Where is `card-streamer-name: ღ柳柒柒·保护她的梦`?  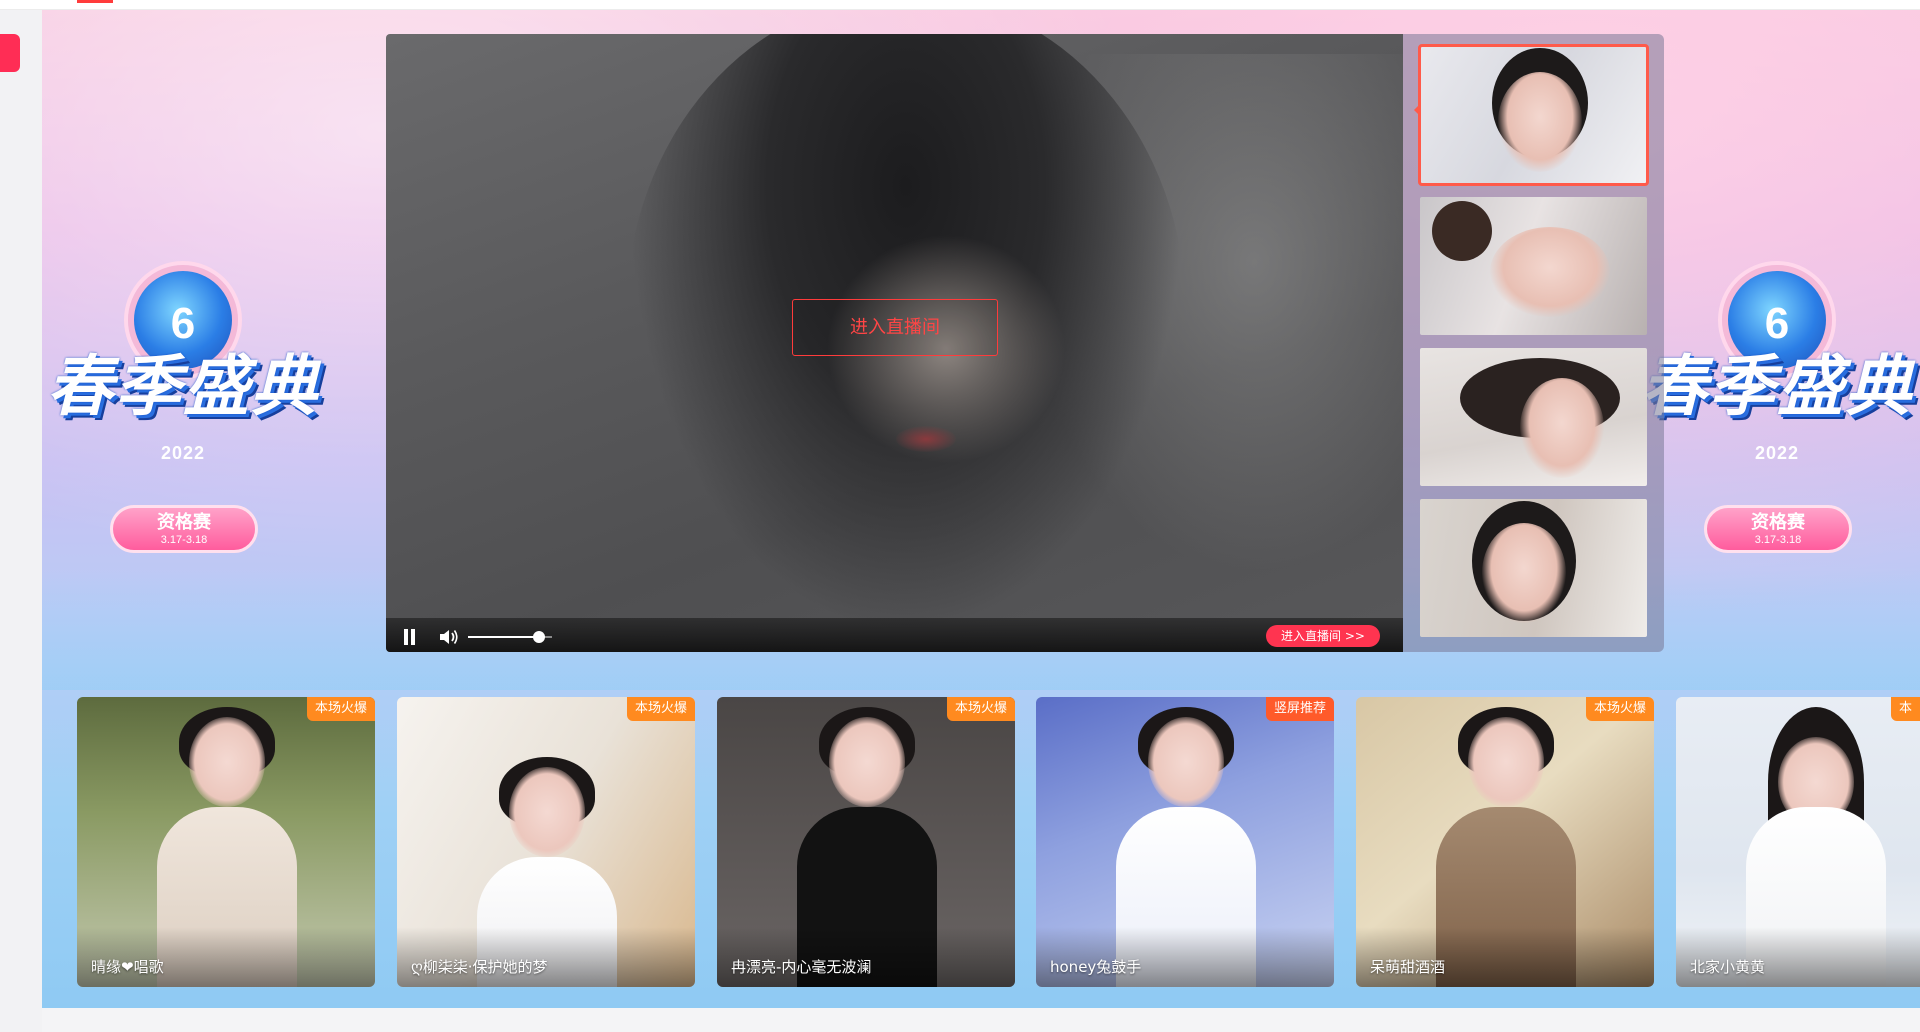 card-streamer-name: ღ柳柒柒·保护她的梦 is located at coordinates (479, 967).